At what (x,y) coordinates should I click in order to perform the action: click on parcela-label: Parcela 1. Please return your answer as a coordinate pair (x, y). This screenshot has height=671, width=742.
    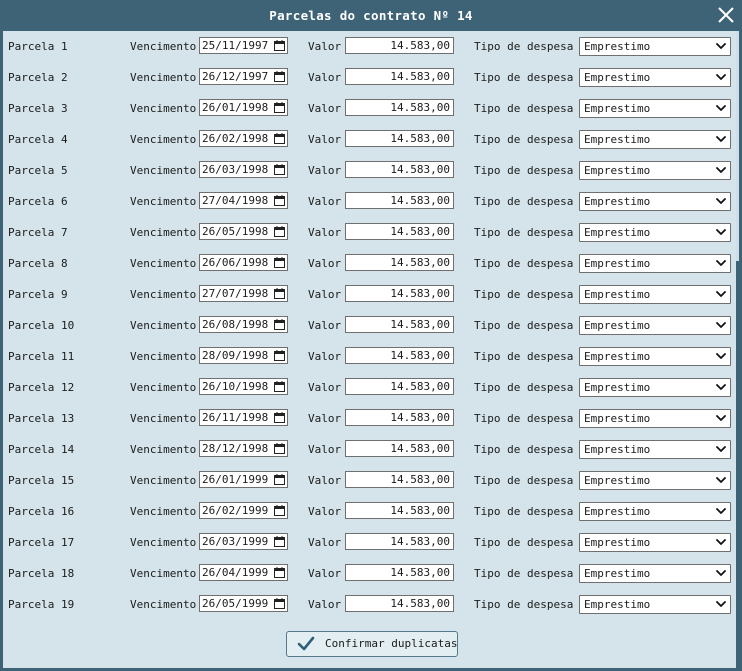
    Looking at the image, I should click on (38, 46).